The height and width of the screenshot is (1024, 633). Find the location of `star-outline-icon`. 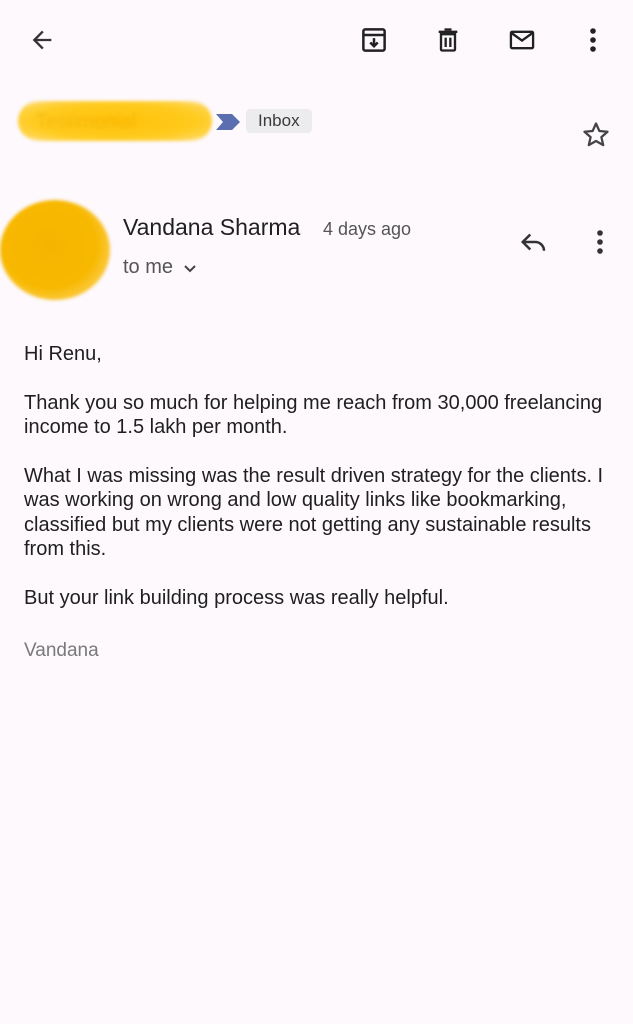

star-outline-icon is located at coordinates (596, 134).